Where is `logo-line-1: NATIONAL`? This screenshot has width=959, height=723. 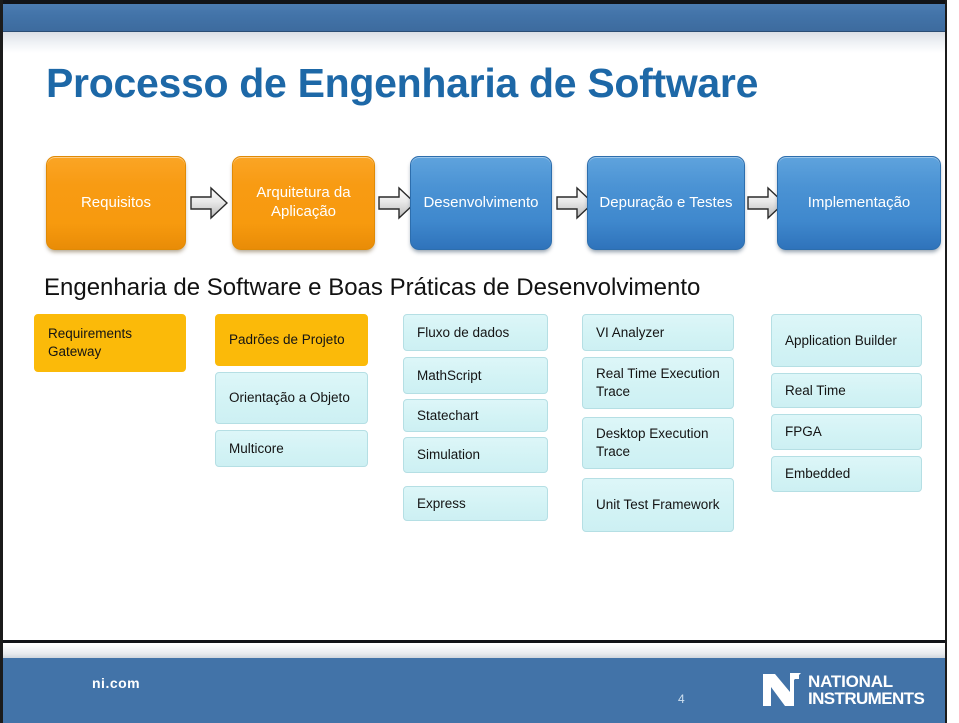
logo-line-1: NATIONAL is located at coordinates (850, 681).